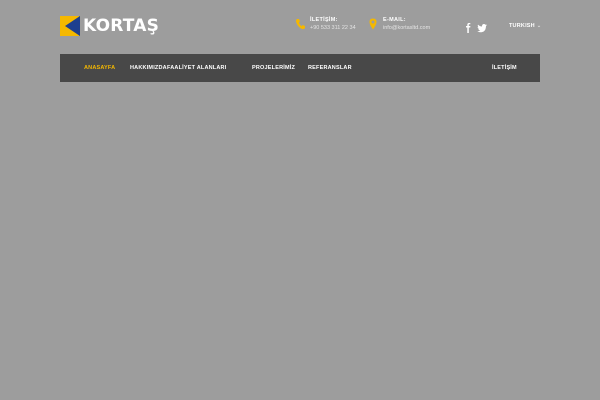  I want to click on nav-item-hakkimizda: HAKKIMIZDA, so click(148, 68).